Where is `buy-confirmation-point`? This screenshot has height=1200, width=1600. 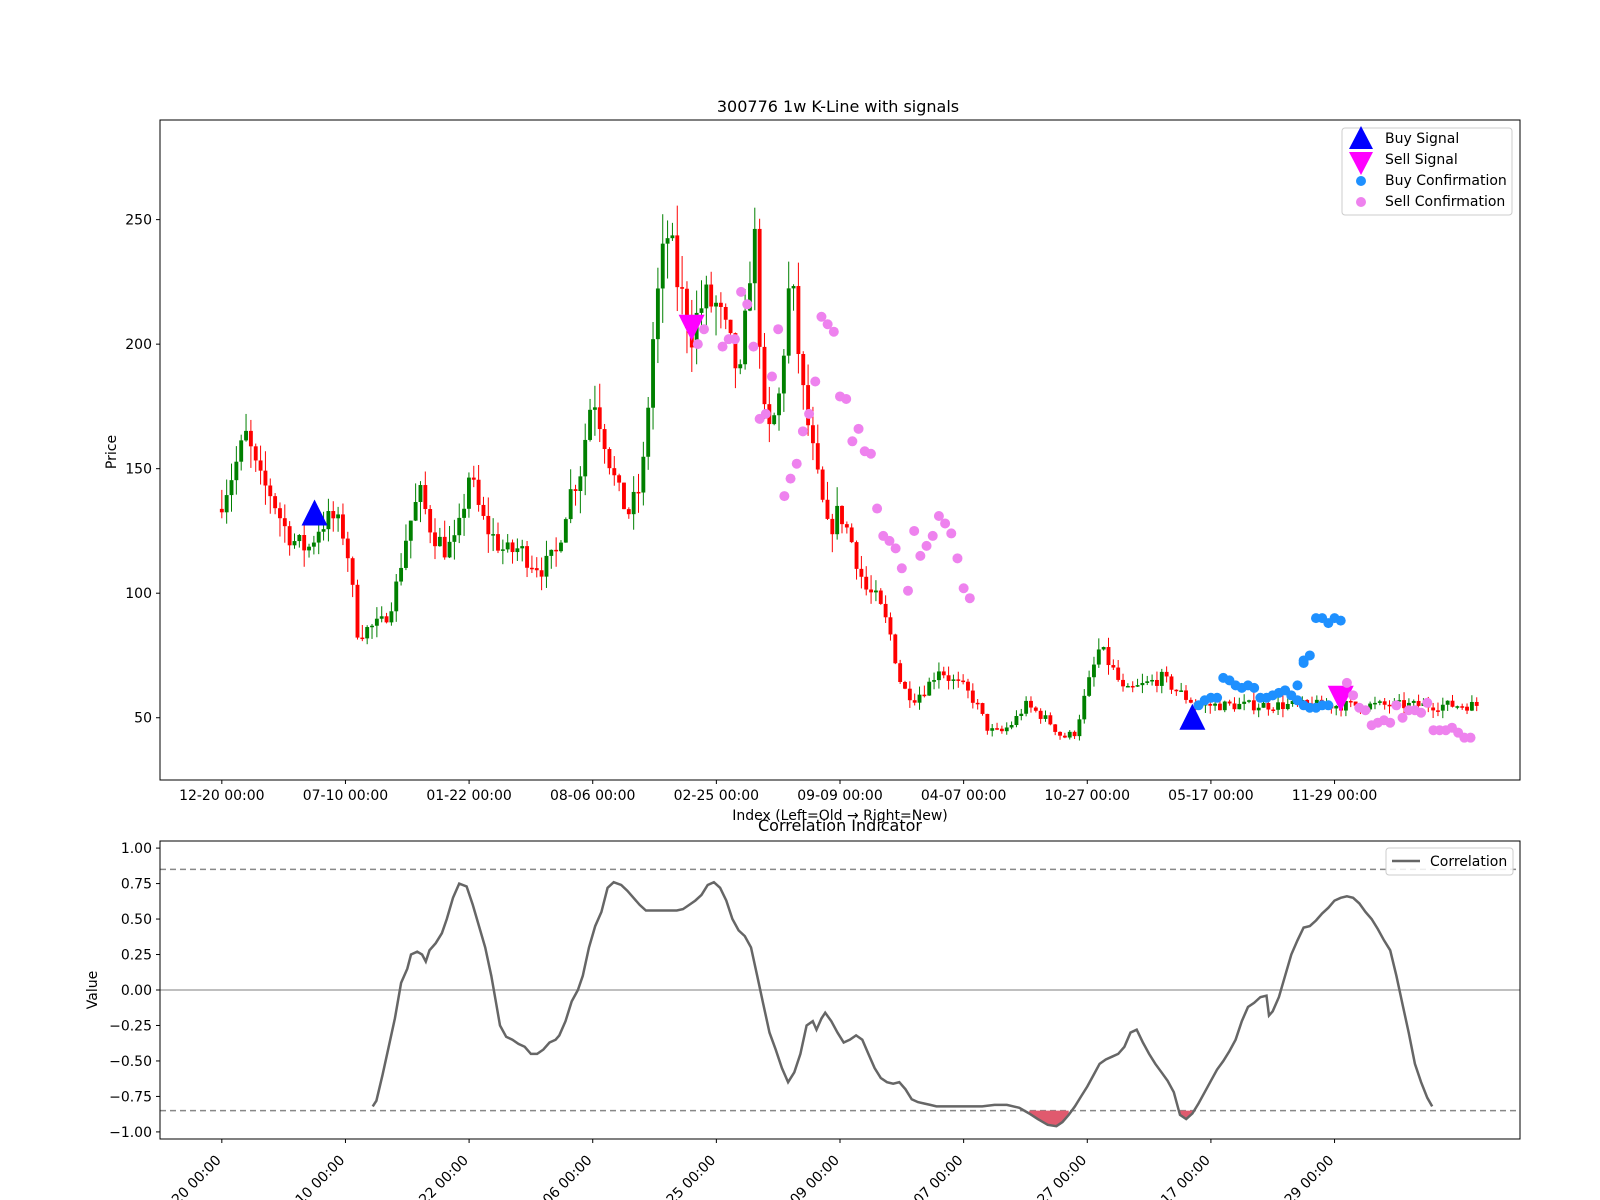
buy-confirmation-point is located at coordinates (1340, 620).